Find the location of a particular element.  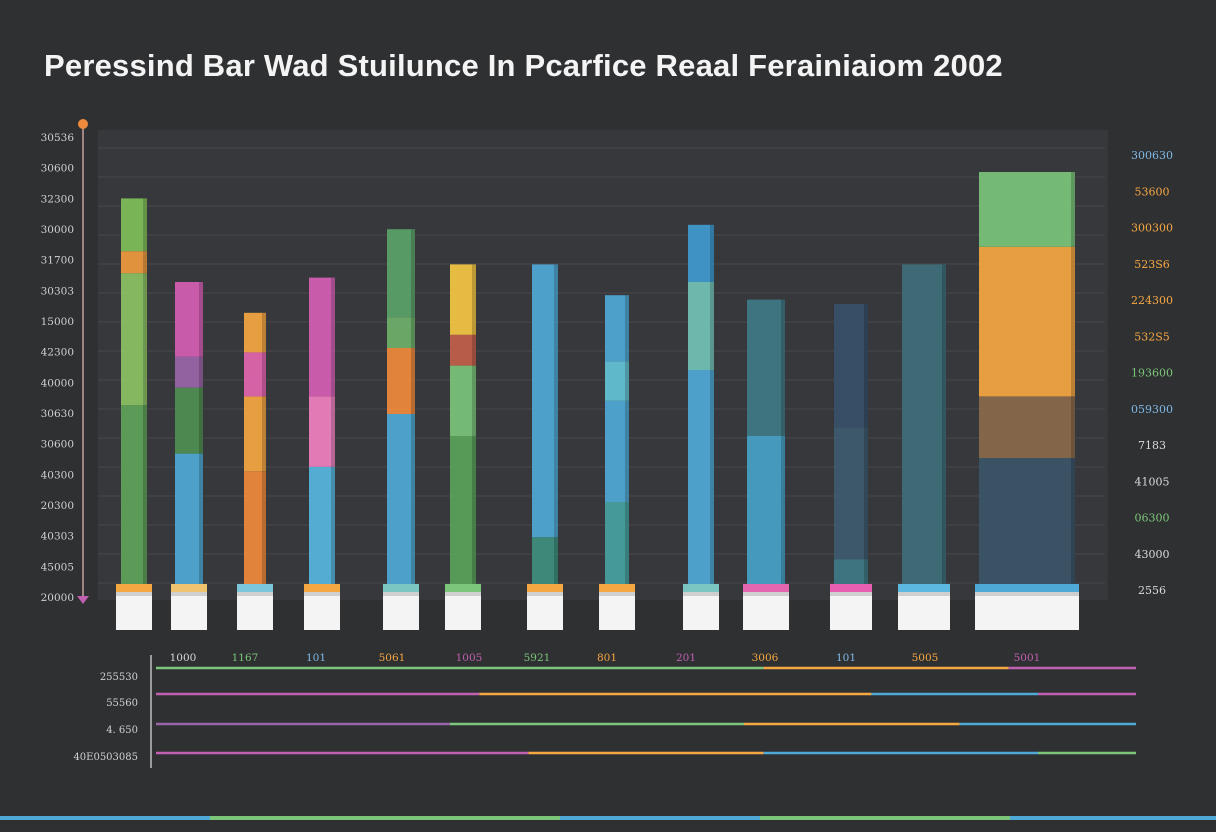

lower-tick-label: 255530 is located at coordinates (119, 677).